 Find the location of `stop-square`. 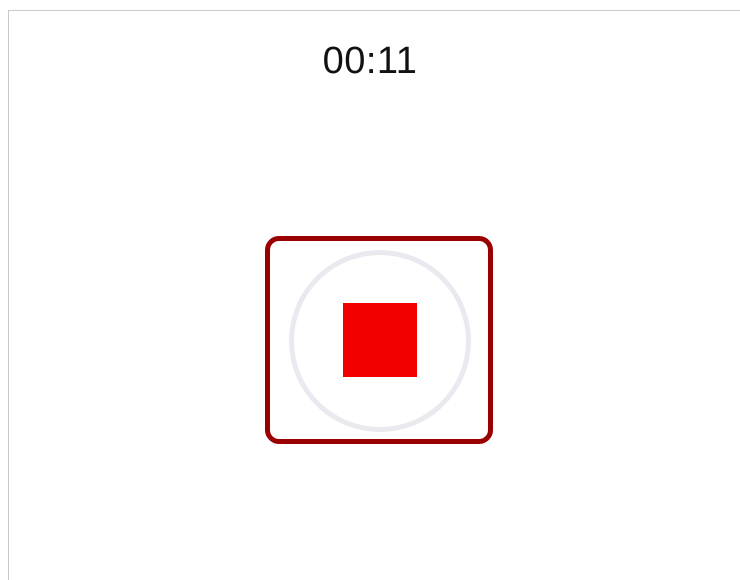

stop-square is located at coordinates (380, 340).